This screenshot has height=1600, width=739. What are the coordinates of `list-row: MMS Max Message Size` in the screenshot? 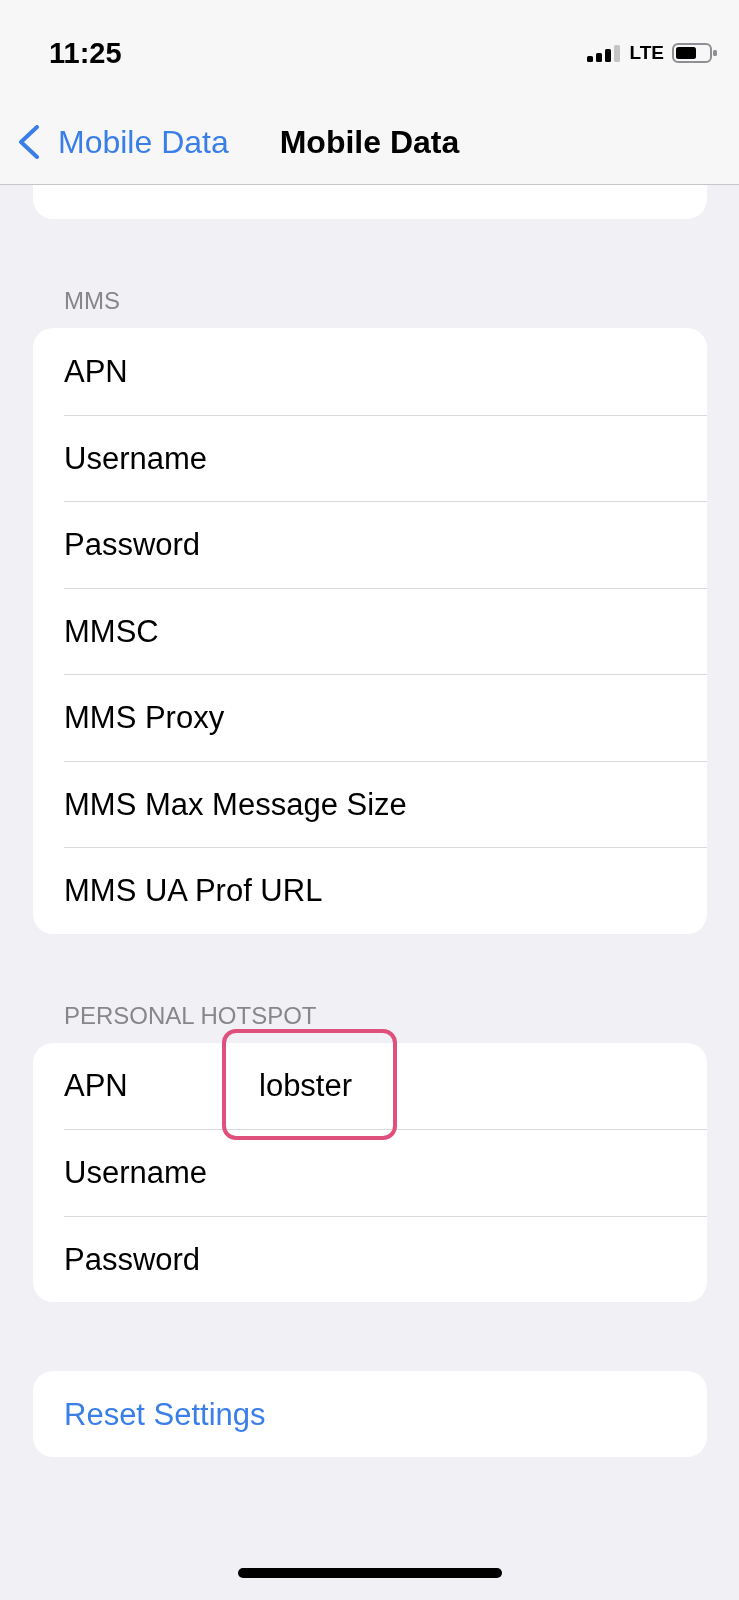 It's located at (370, 803).